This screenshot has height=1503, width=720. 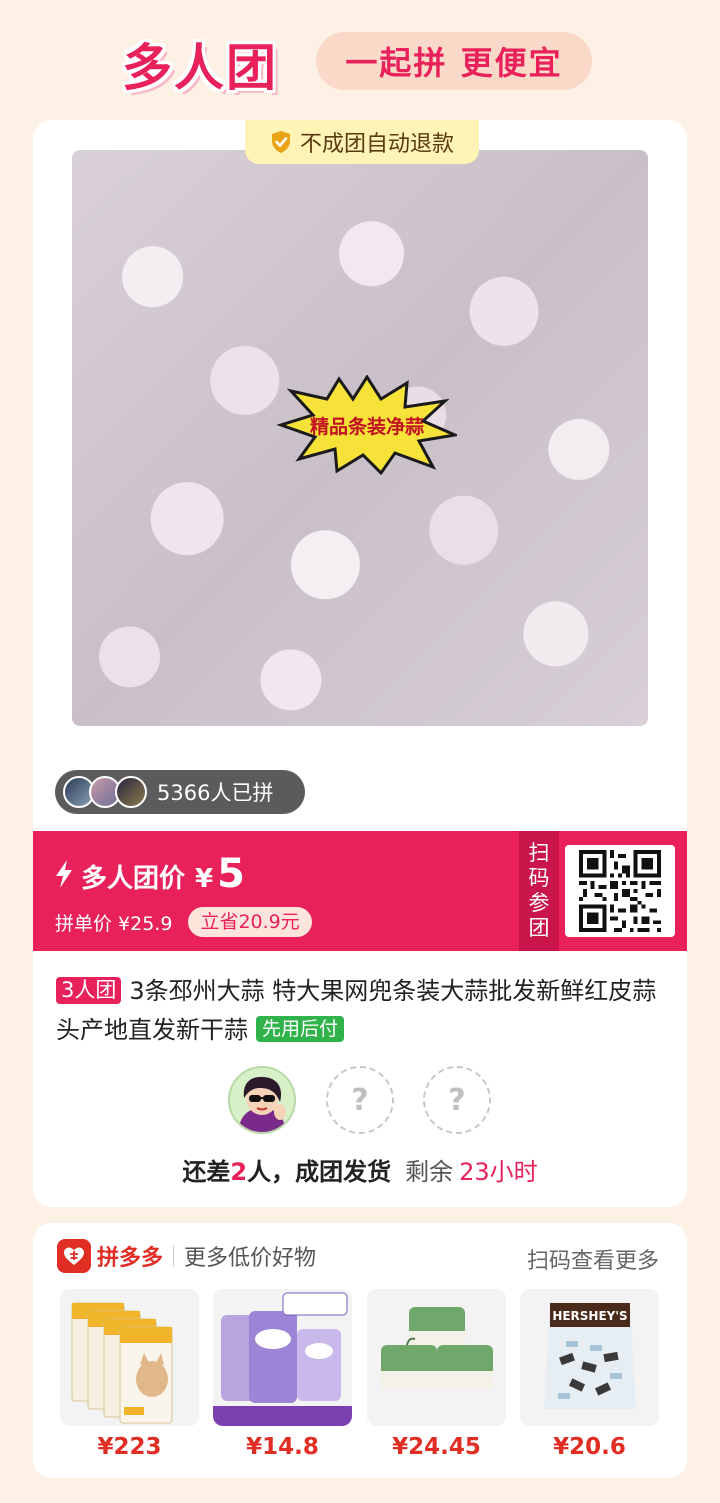 I want to click on buyers-count-text: 5366人已拼, so click(x=215, y=793).